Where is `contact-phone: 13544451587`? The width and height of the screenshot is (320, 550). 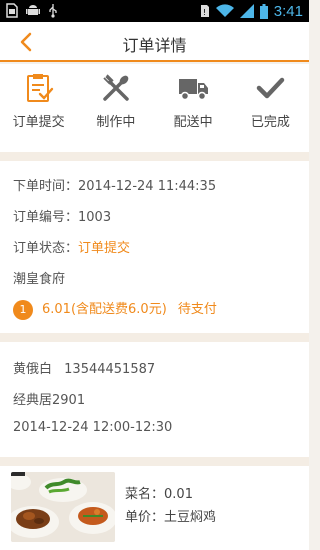 contact-phone: 13544451587 is located at coordinates (109, 369).